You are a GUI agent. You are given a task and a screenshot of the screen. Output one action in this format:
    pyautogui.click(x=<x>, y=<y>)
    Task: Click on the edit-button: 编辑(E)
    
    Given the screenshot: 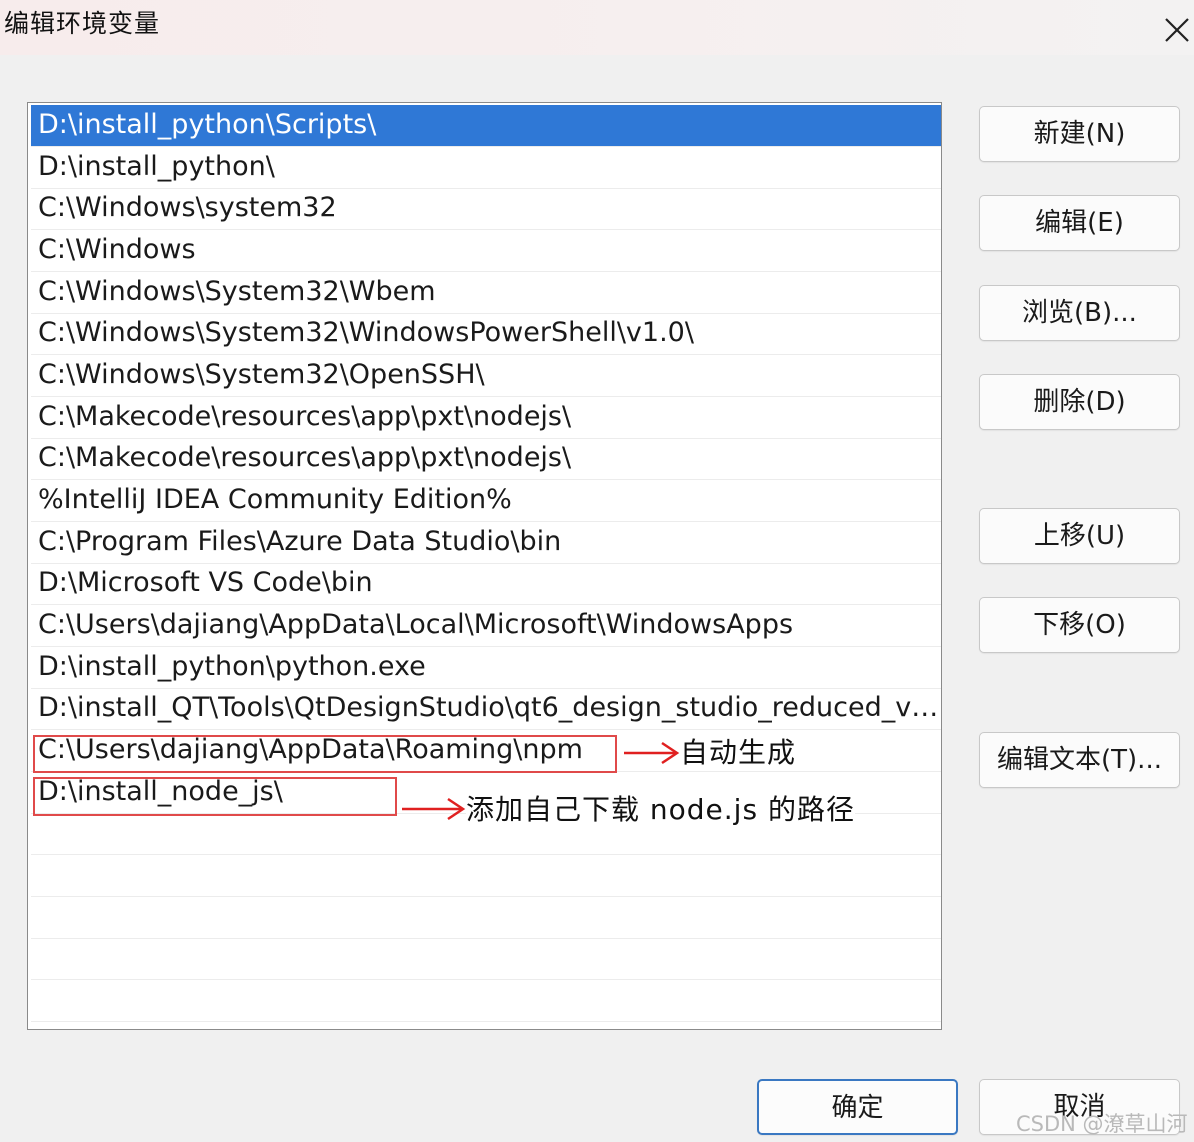 What is the action you would take?
    pyautogui.click(x=1079, y=223)
    